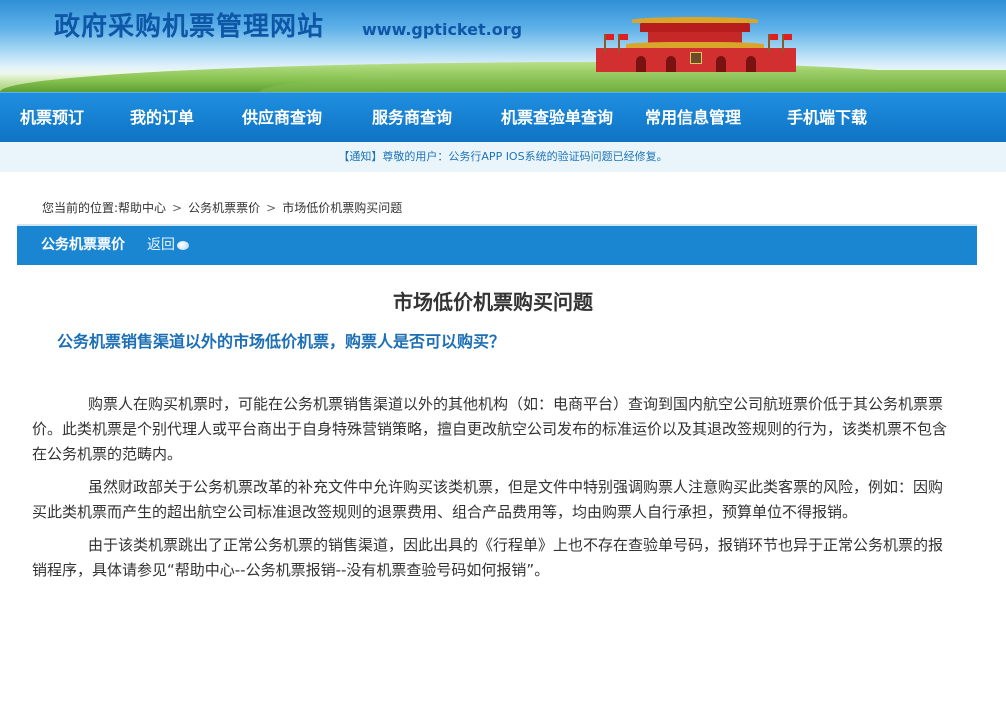 The width and height of the screenshot is (1006, 716). What do you see at coordinates (83, 245) in the screenshot?
I see `section-title: 公务机票票价` at bounding box center [83, 245].